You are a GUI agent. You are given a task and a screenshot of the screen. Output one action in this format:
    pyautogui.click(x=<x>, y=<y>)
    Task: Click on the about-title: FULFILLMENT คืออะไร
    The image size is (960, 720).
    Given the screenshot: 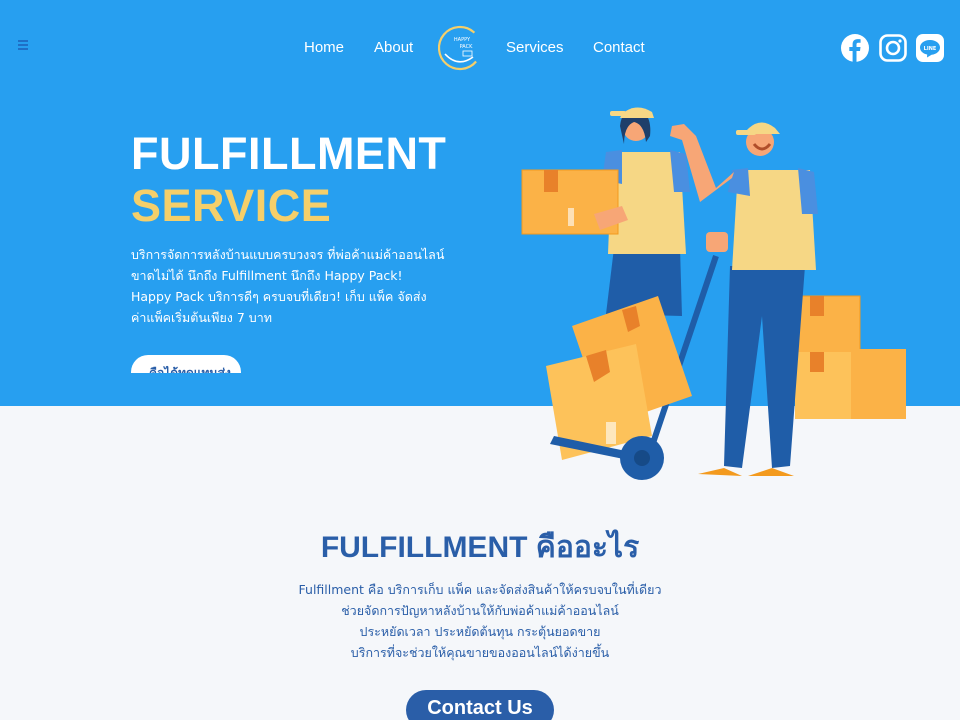 What is the action you would take?
    pyautogui.click(x=480, y=547)
    